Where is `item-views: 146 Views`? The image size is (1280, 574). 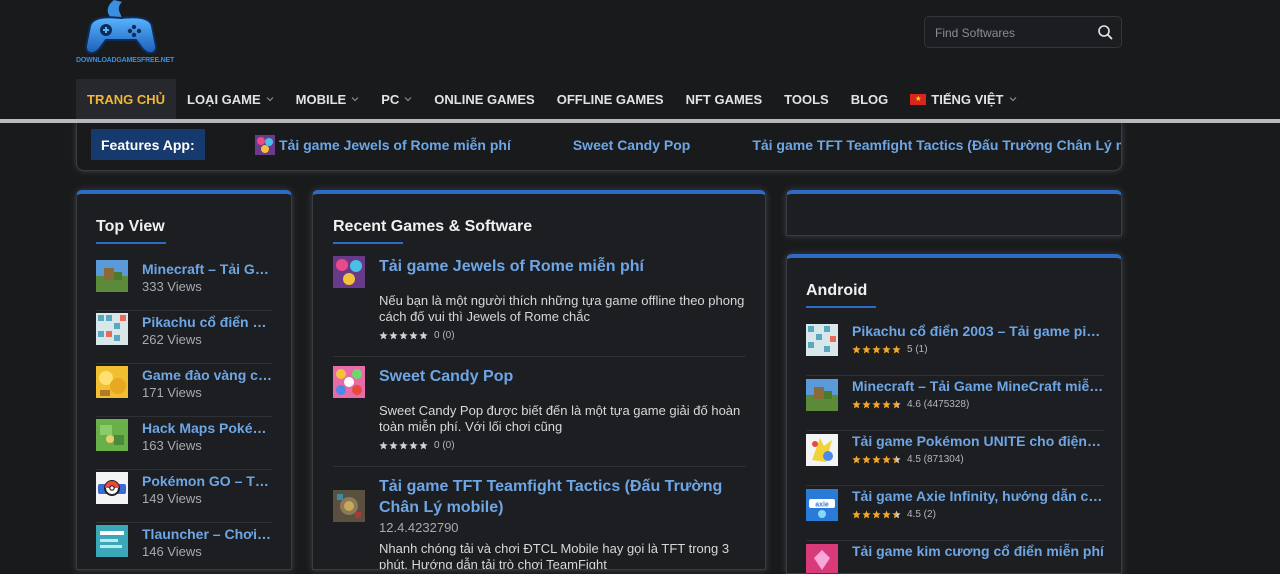 item-views: 146 Views is located at coordinates (172, 551).